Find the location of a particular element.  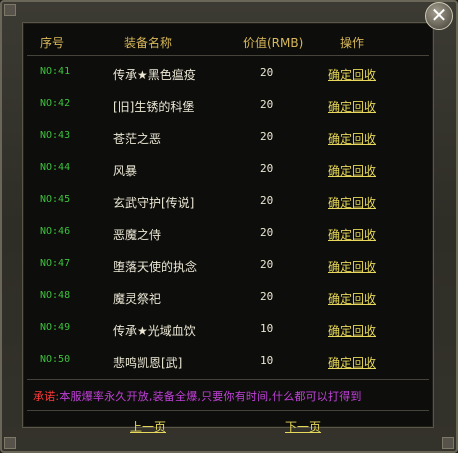

header-action: 操作 is located at coordinates (352, 43).